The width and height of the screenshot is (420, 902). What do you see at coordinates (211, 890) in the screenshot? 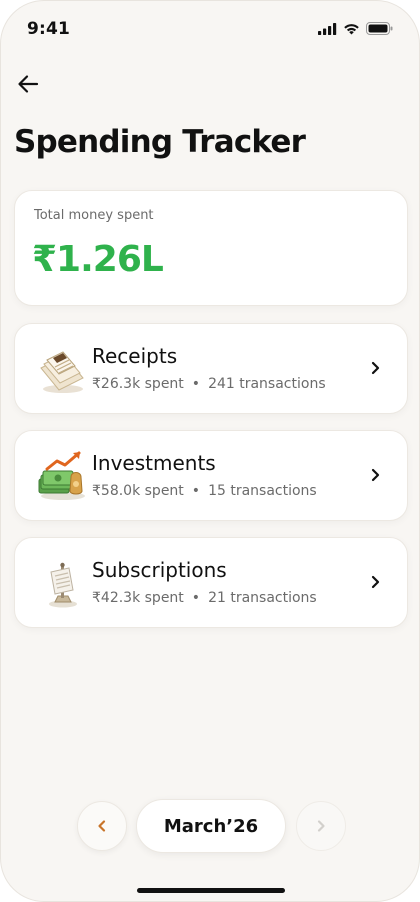
I see `home-indicator` at bounding box center [211, 890].